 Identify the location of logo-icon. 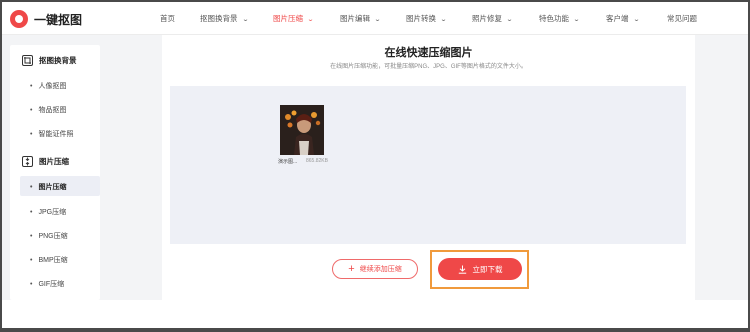
(19, 19).